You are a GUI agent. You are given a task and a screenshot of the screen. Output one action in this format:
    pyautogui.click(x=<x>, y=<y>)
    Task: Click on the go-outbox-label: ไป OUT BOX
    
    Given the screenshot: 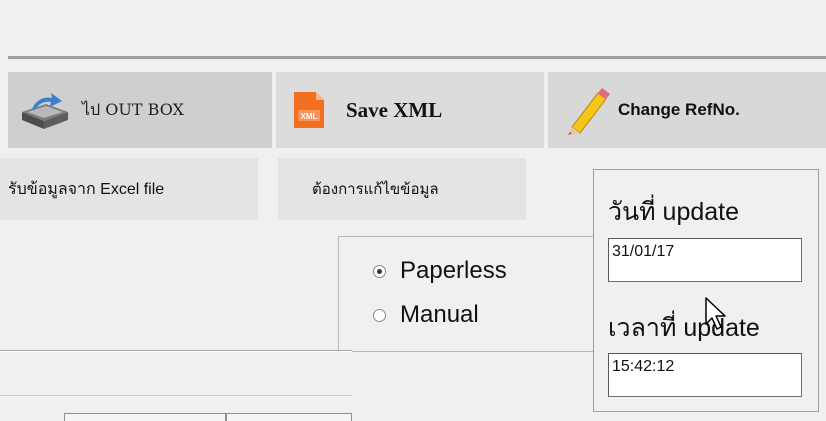 What is the action you would take?
    pyautogui.click(x=133, y=109)
    